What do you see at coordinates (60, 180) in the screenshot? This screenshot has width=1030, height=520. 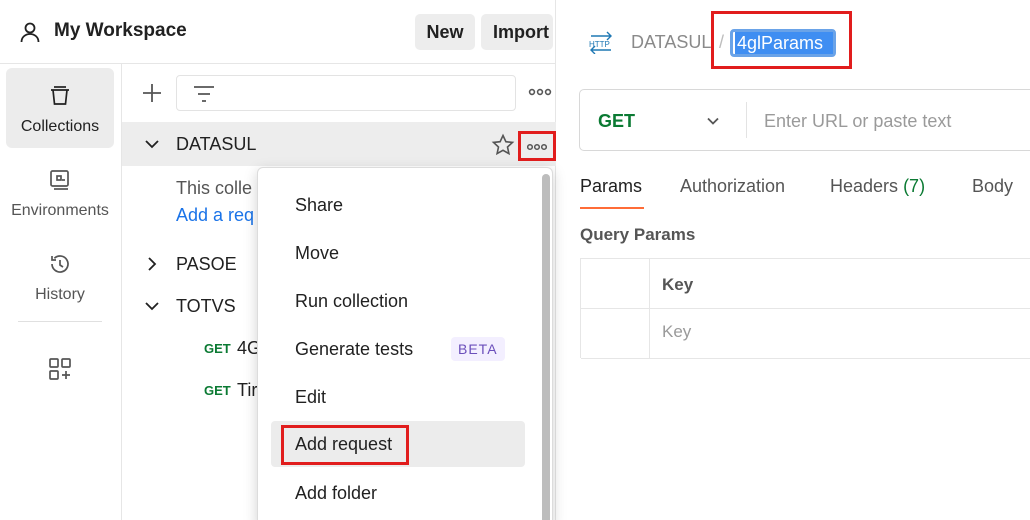 I see `environments-icon` at bounding box center [60, 180].